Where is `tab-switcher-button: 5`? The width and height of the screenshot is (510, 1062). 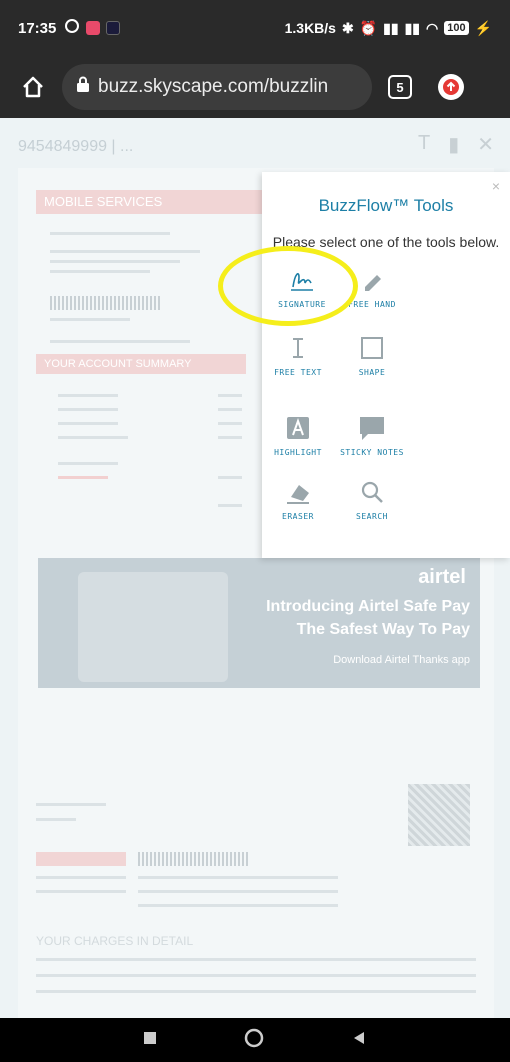
tab-switcher-button: 5 is located at coordinates (400, 87).